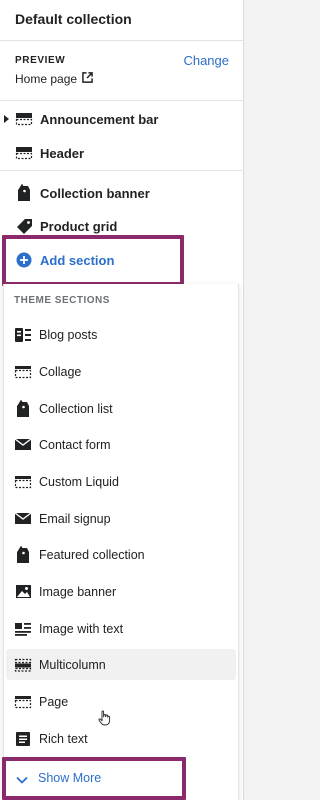 Image resolution: width=320 pixels, height=800 pixels. What do you see at coordinates (23, 629) in the screenshot?
I see `image-text-icon` at bounding box center [23, 629].